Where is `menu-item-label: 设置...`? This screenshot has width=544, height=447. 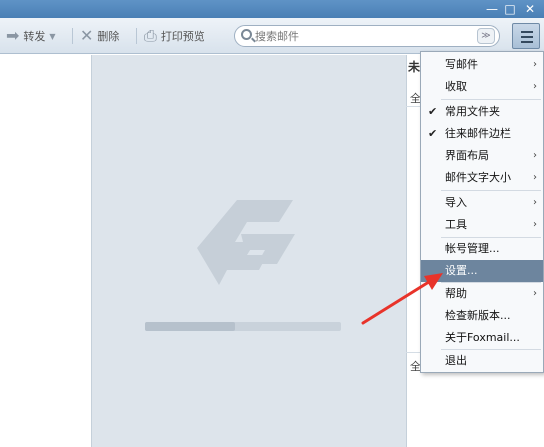 menu-item-label: 设置... is located at coordinates (461, 270).